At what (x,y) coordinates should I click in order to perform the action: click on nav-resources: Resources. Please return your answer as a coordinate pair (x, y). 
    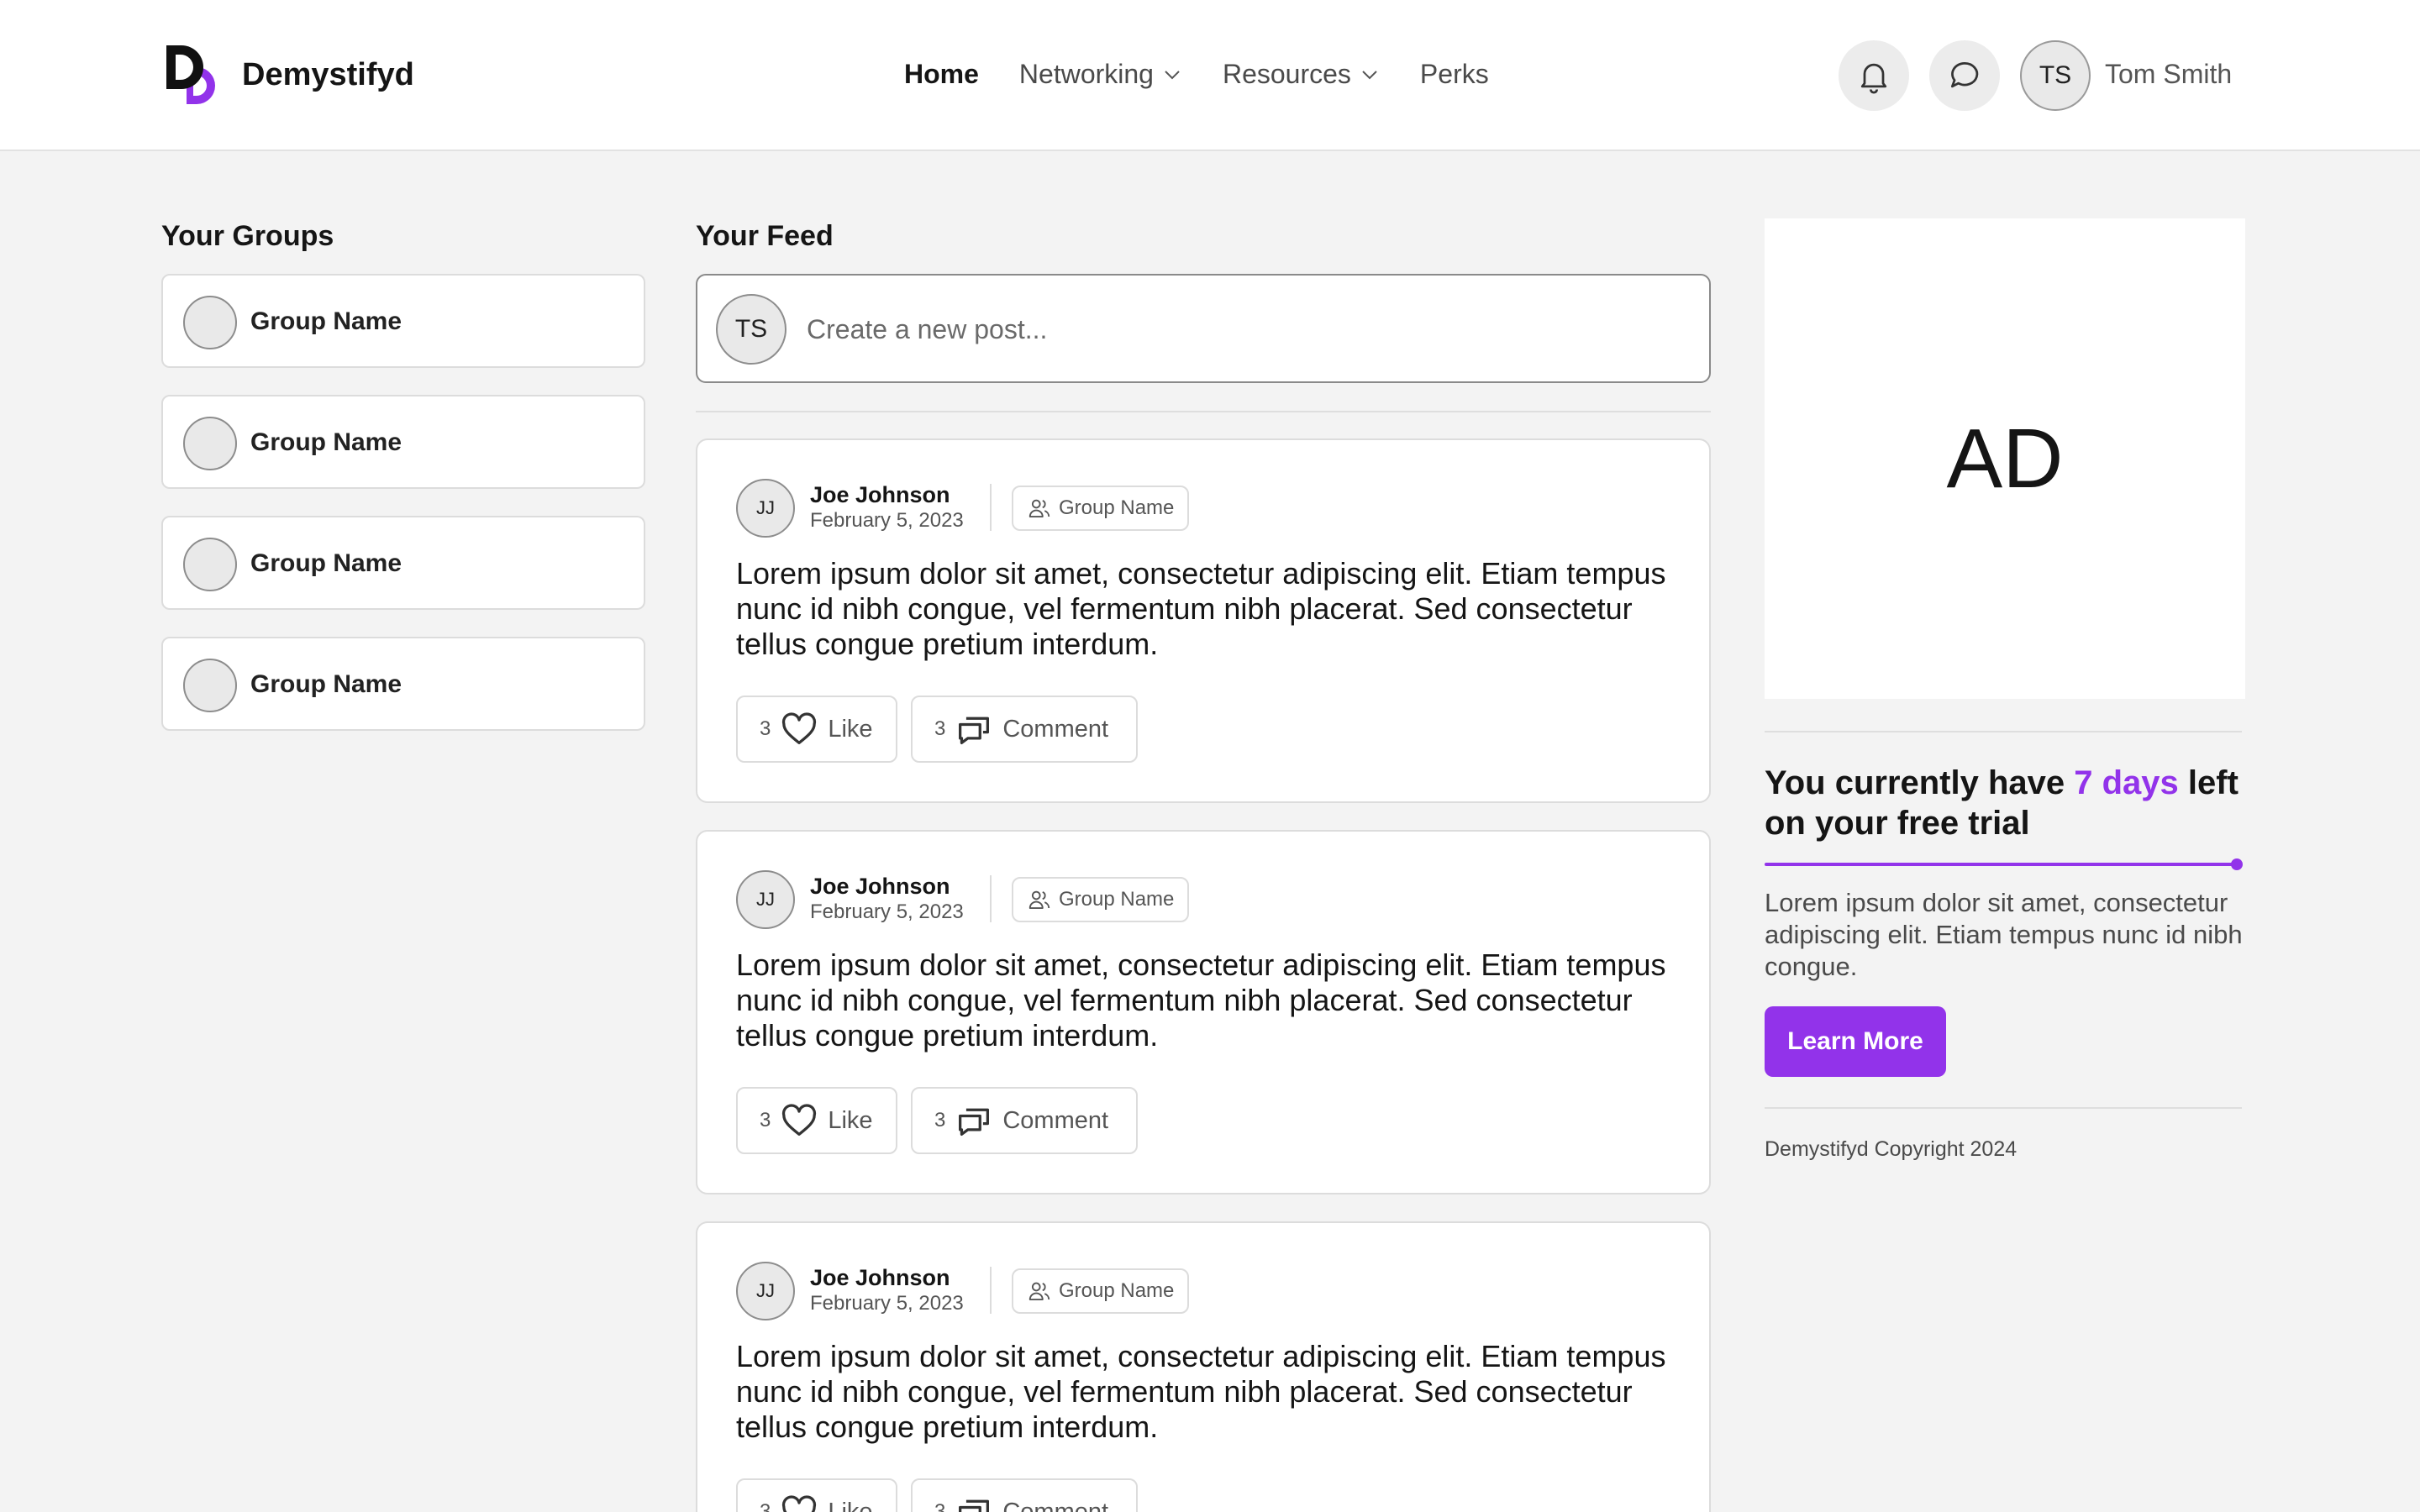
    Looking at the image, I should click on (1301, 74).